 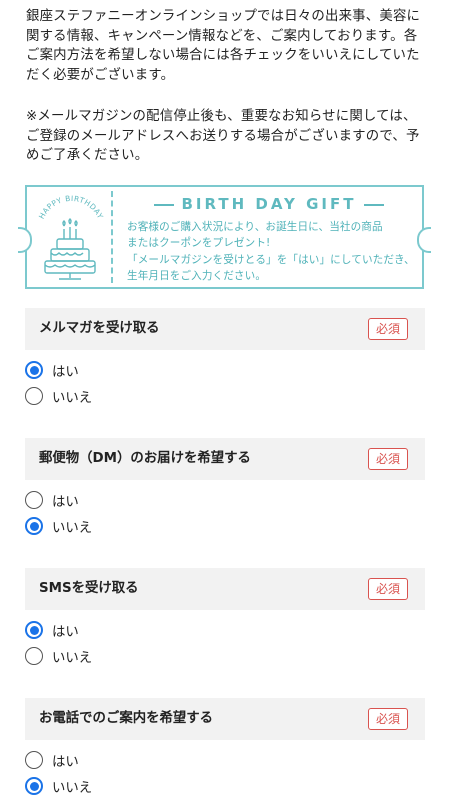 I want to click on direct-mail-no-option: いいえ, so click(x=58, y=526).